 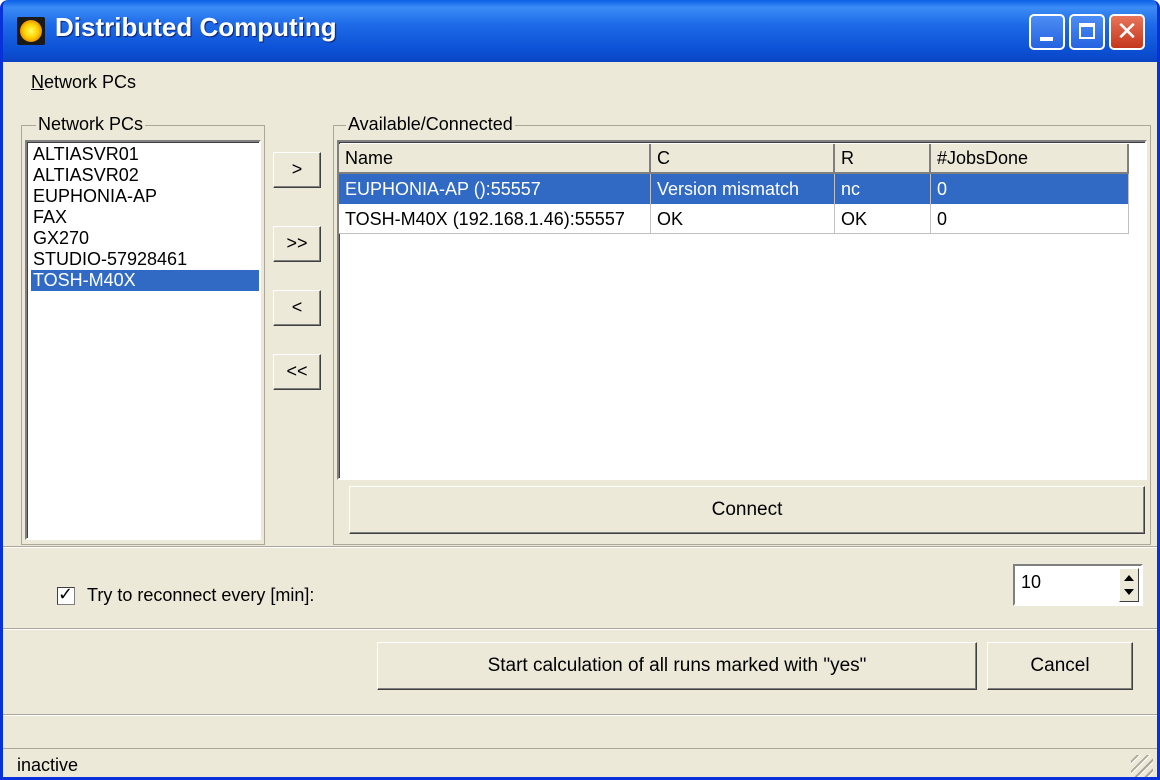 I want to click on menu-bar: Network PCs, so click(x=580, y=82).